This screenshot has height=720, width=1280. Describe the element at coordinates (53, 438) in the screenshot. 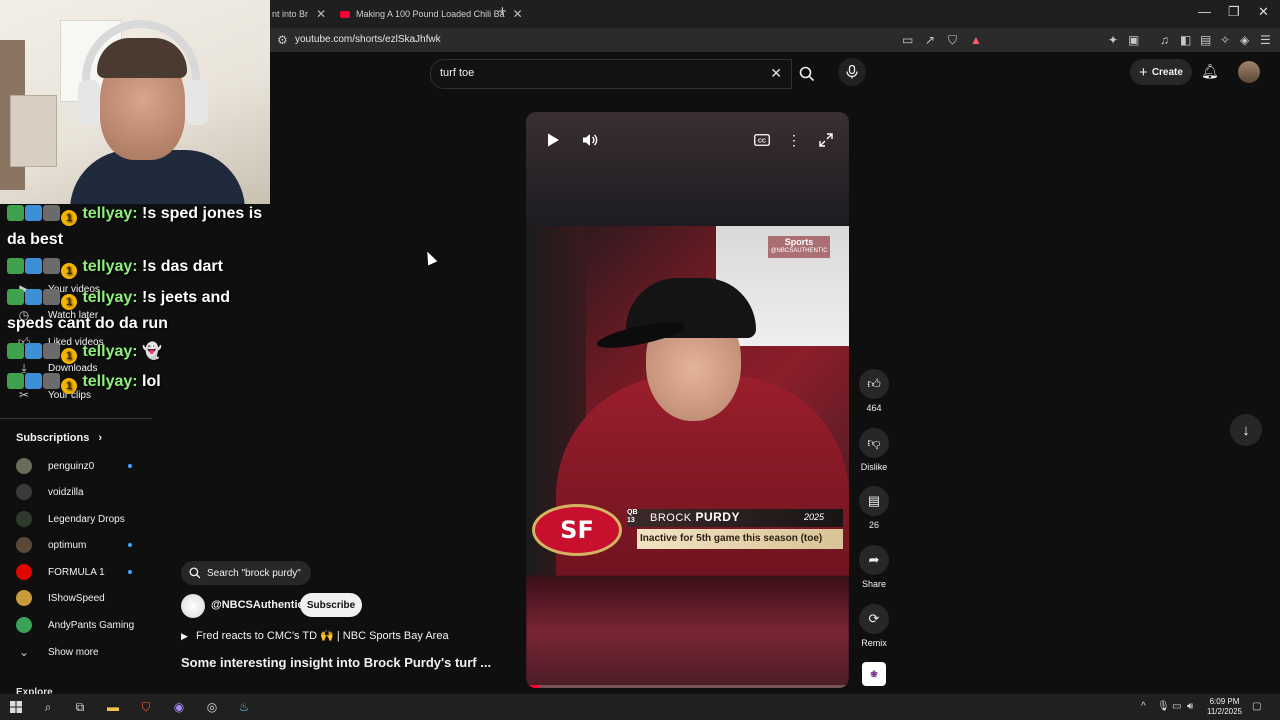

I see `subscriptions-heading-label: Subscriptions` at that location.